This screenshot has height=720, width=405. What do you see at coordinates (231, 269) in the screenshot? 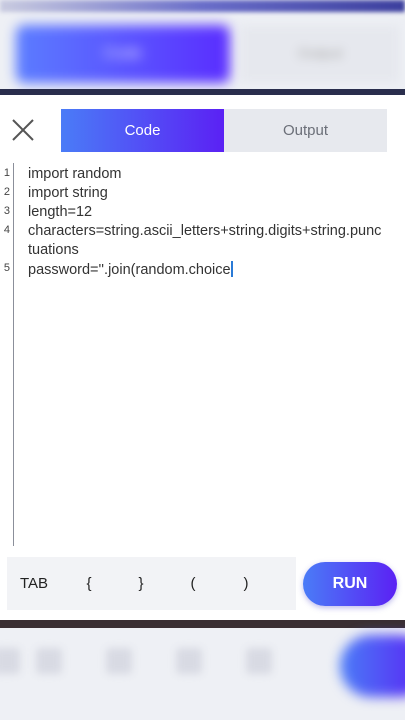
I see `text-cursor` at bounding box center [231, 269].